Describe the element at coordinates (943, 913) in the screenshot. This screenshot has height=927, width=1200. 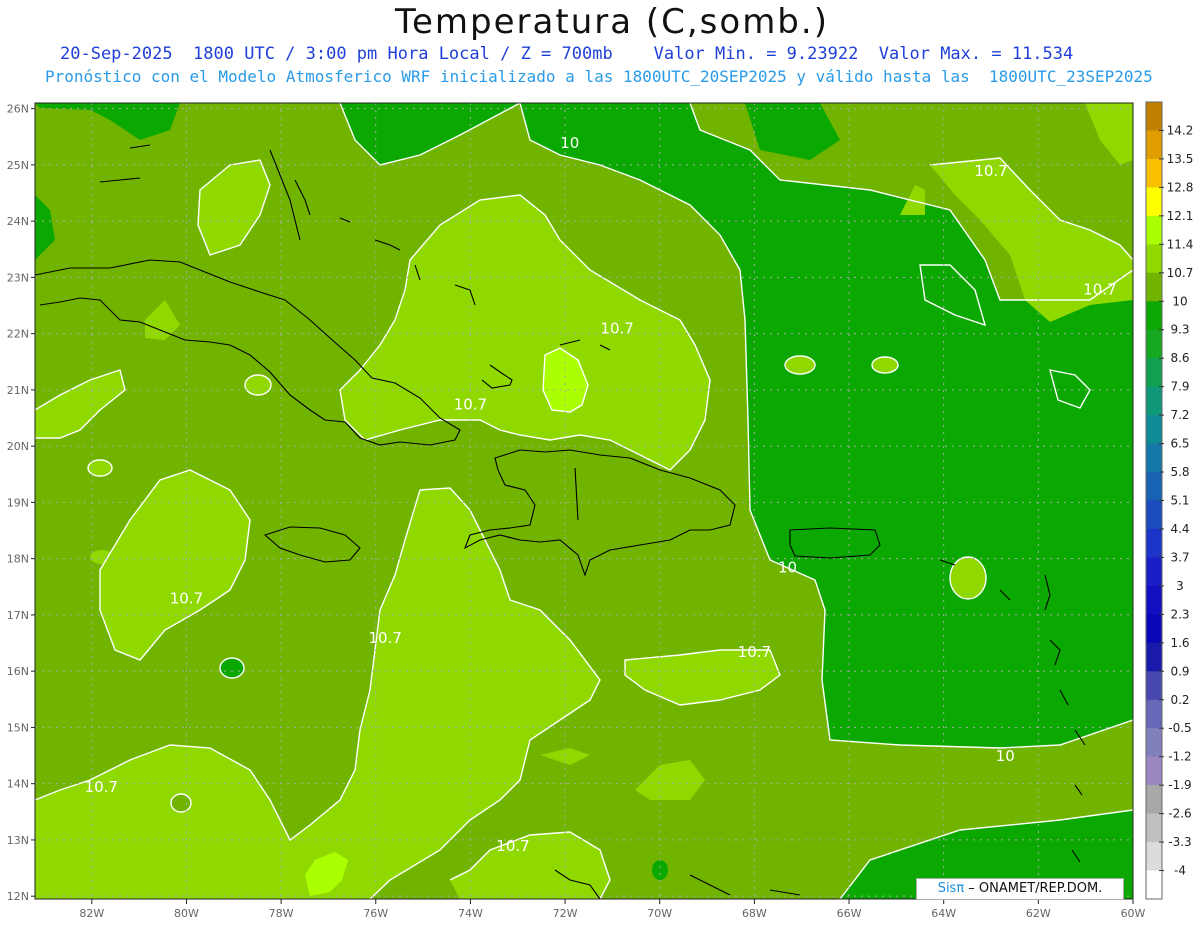
I see `lon-tick-label: 64W` at that location.